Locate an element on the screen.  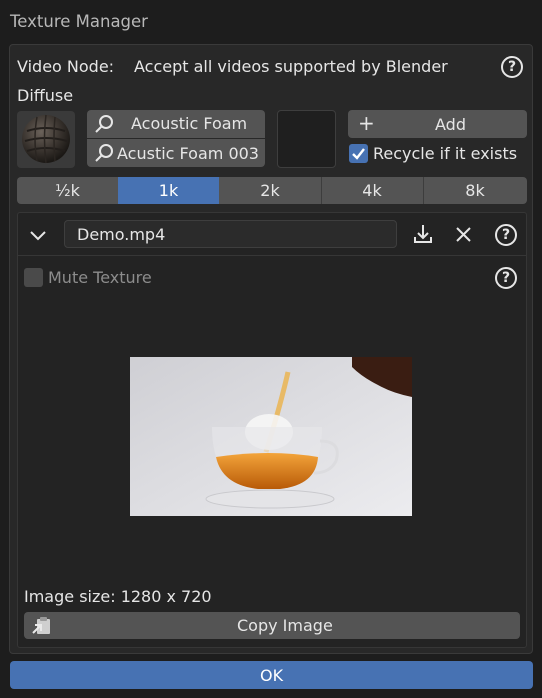
copy-image-label: Copy Image is located at coordinates (285, 625).